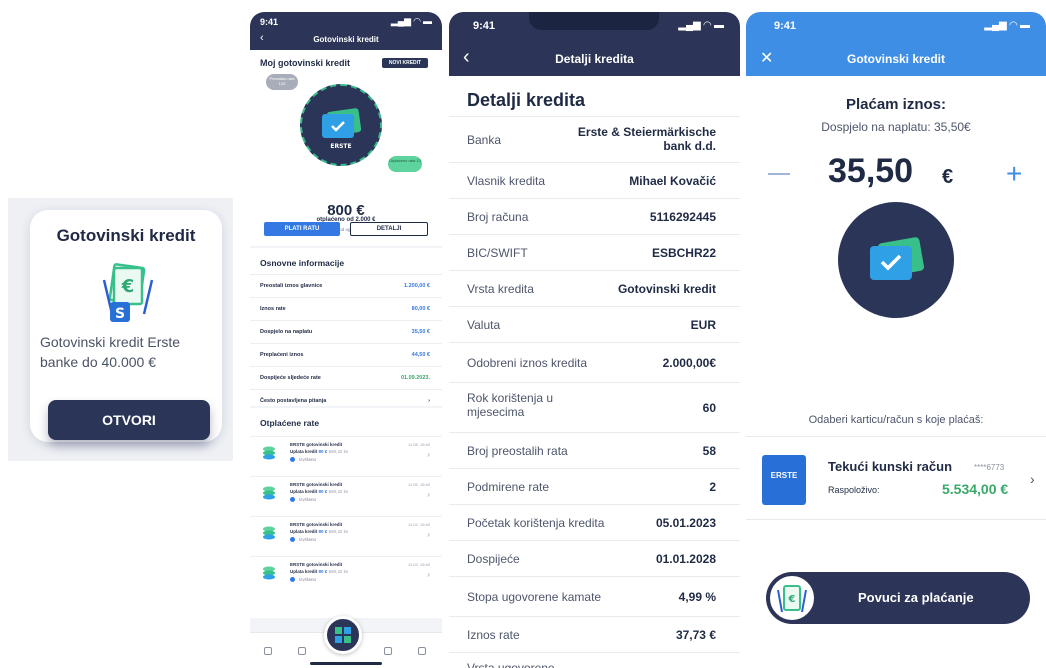 The height and width of the screenshot is (668, 1046). I want to click on george-home-button, so click(343, 635).